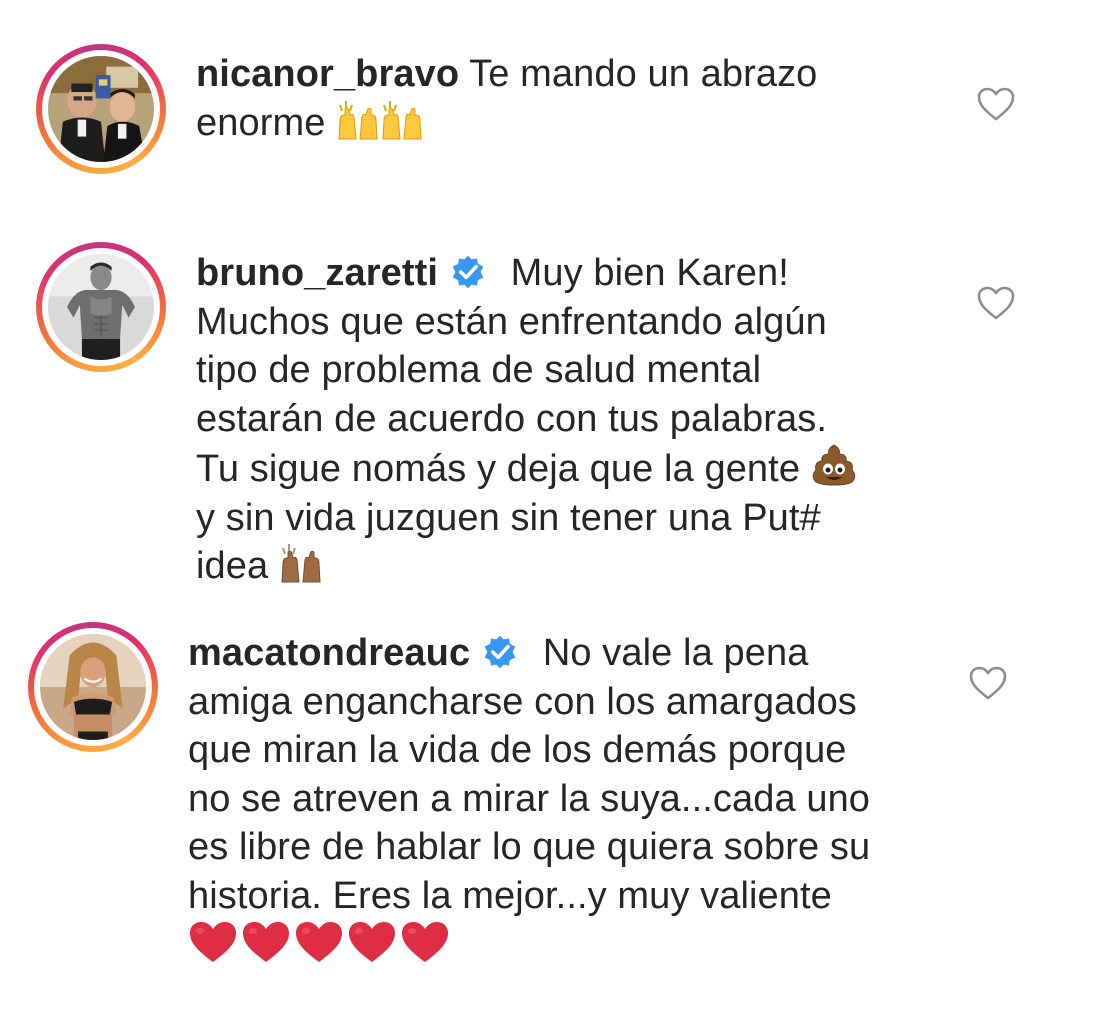 This screenshot has width=1112, height=1012. I want to click on comment-body-line: Tu sigue nomás y deja que la gente, so click(498, 469).